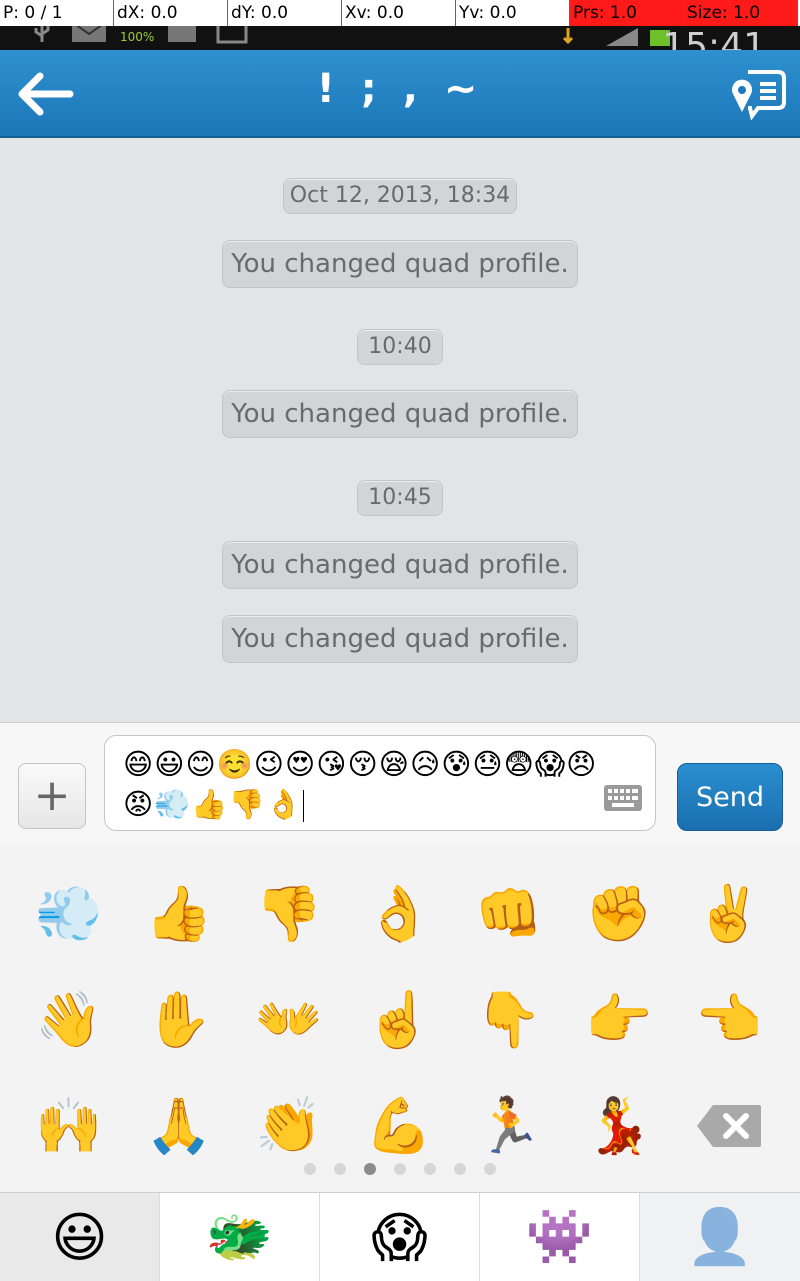  I want to click on message-input: 😄😃😊☺️😉😍😘😚😪😥😰😓😨😱😠😡💨👍👎👌, so click(380, 783).